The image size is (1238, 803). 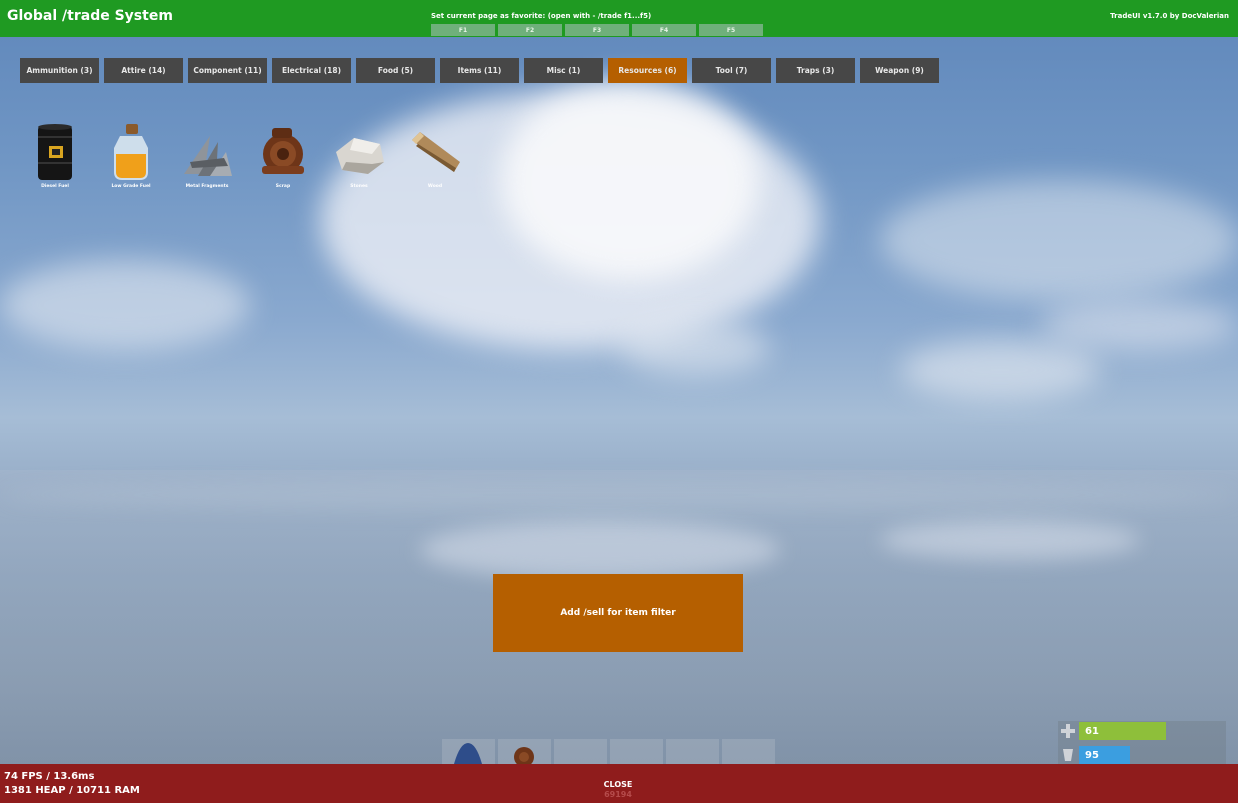 I want to click on tab-ammunition: Ammunition (3), so click(x=59, y=70).